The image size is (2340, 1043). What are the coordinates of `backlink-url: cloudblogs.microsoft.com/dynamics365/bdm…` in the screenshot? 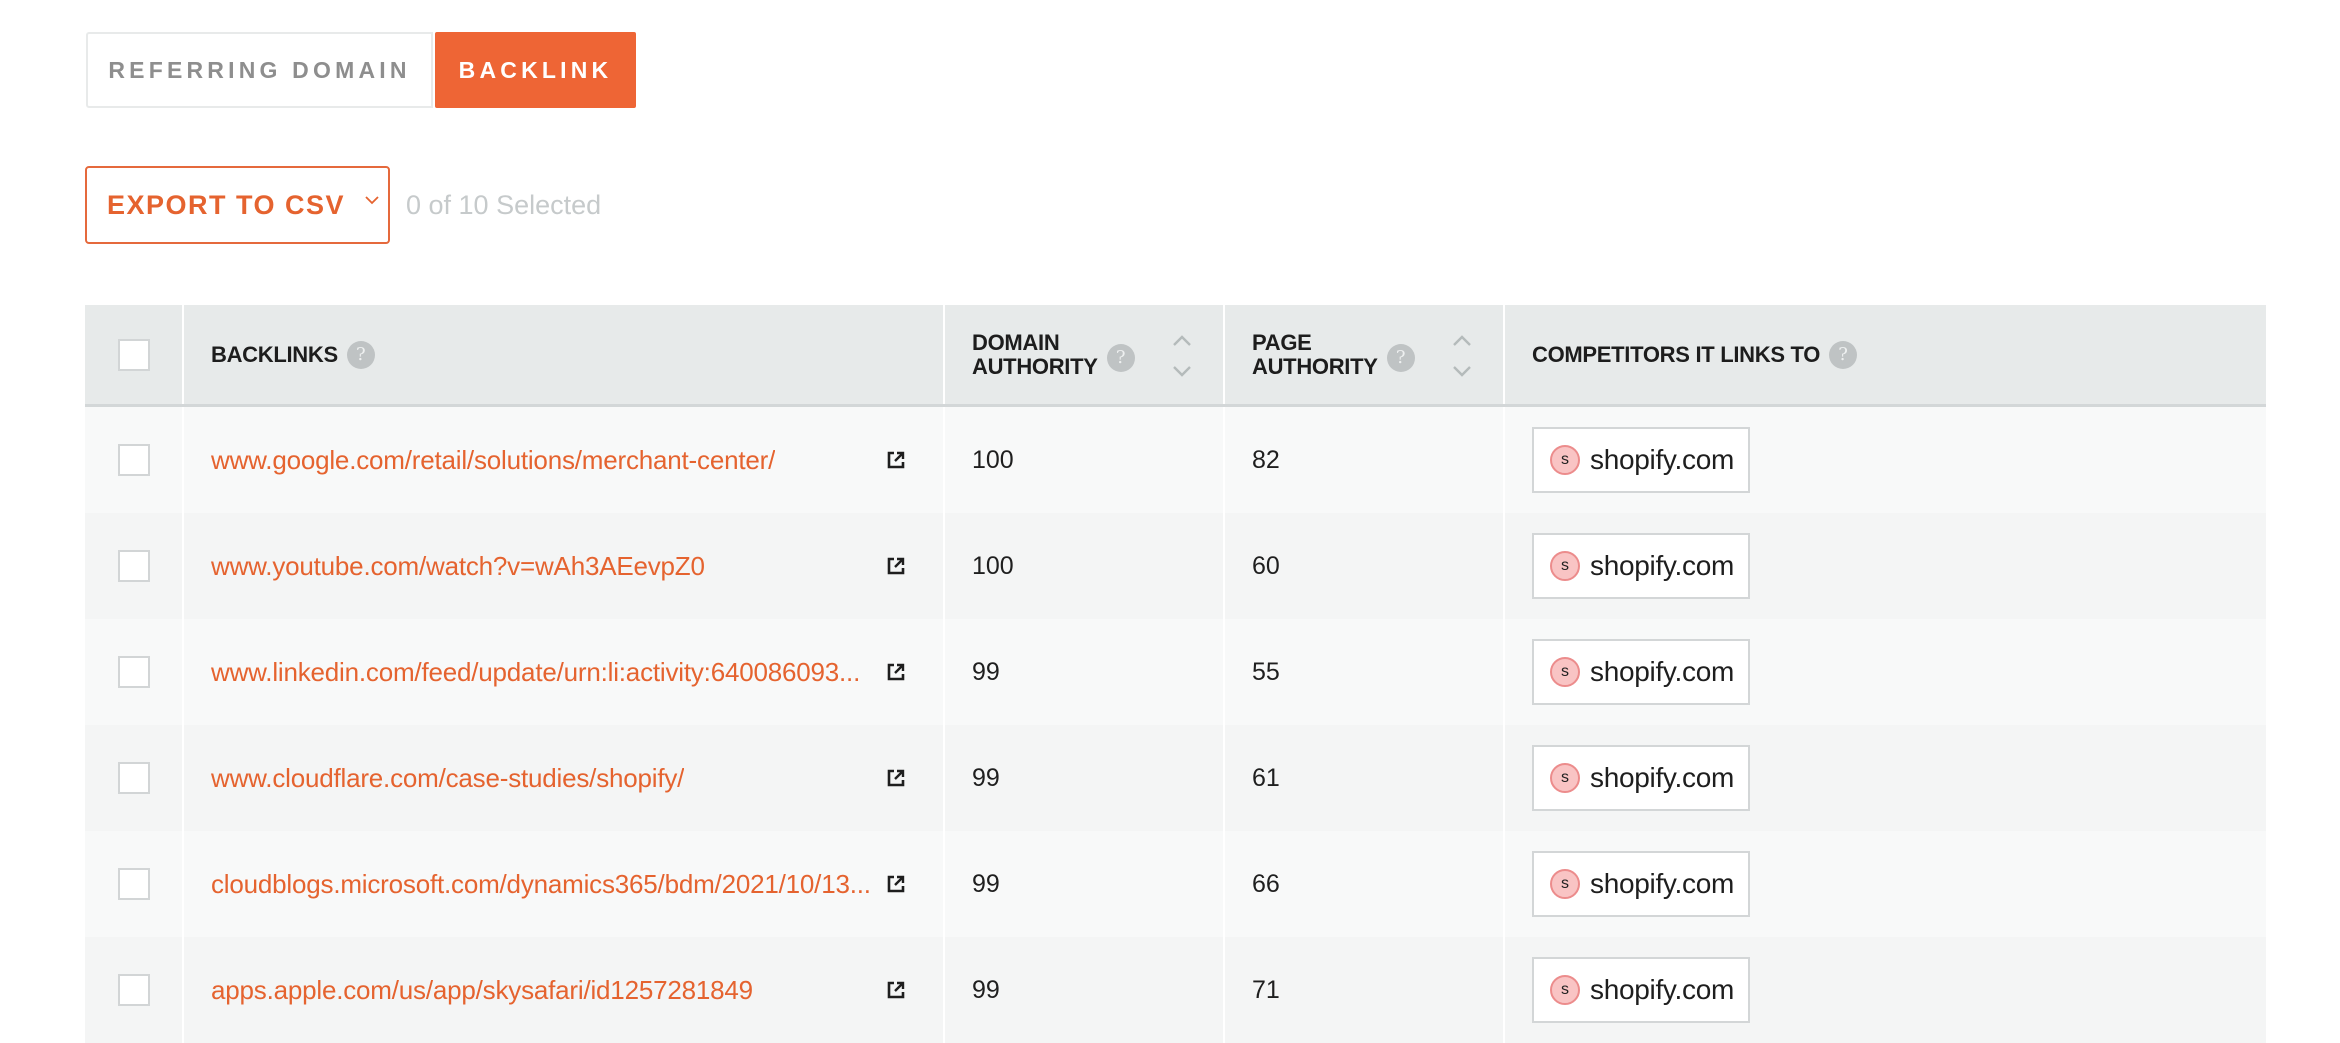 It's located at (541, 884).